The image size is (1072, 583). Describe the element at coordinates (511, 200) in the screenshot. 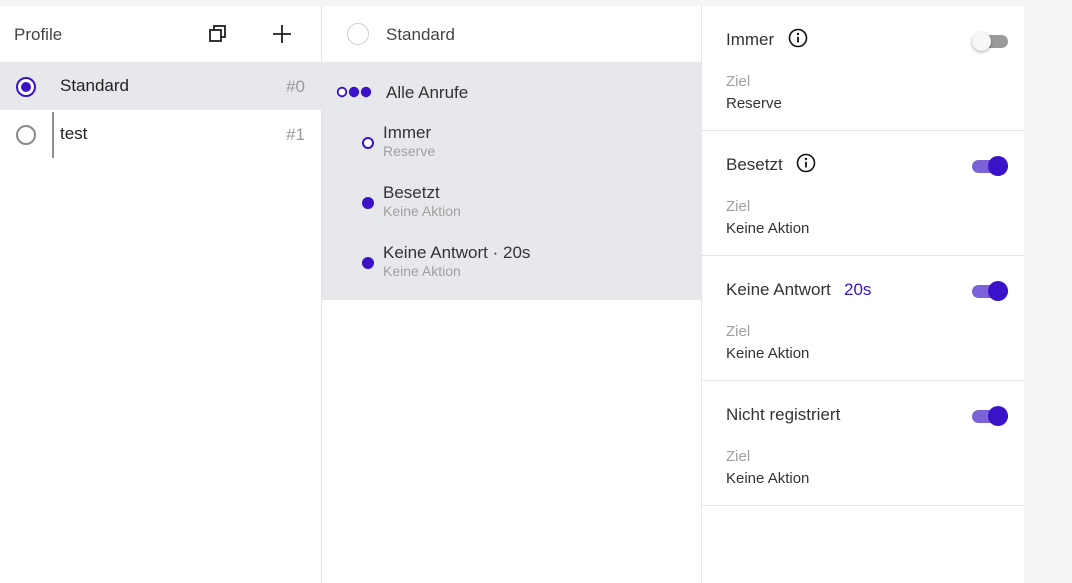

I see `rule-item-besetzt: Besetzt Keine Aktion` at that location.